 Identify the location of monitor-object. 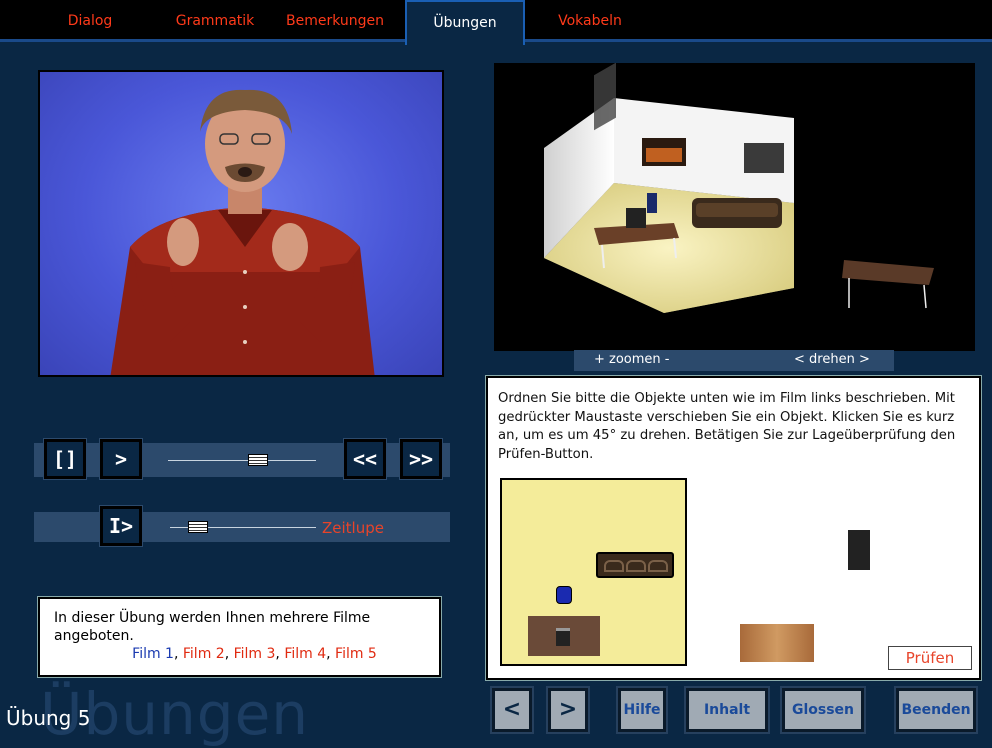
(563, 637).